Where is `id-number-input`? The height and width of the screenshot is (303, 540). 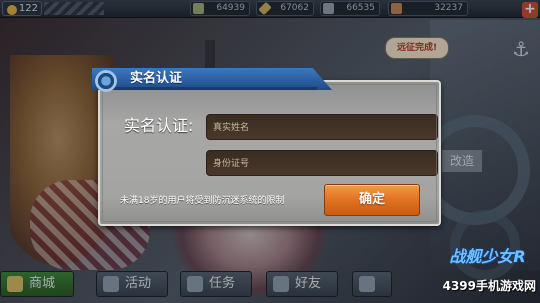
id-number-input is located at coordinates (322, 164).